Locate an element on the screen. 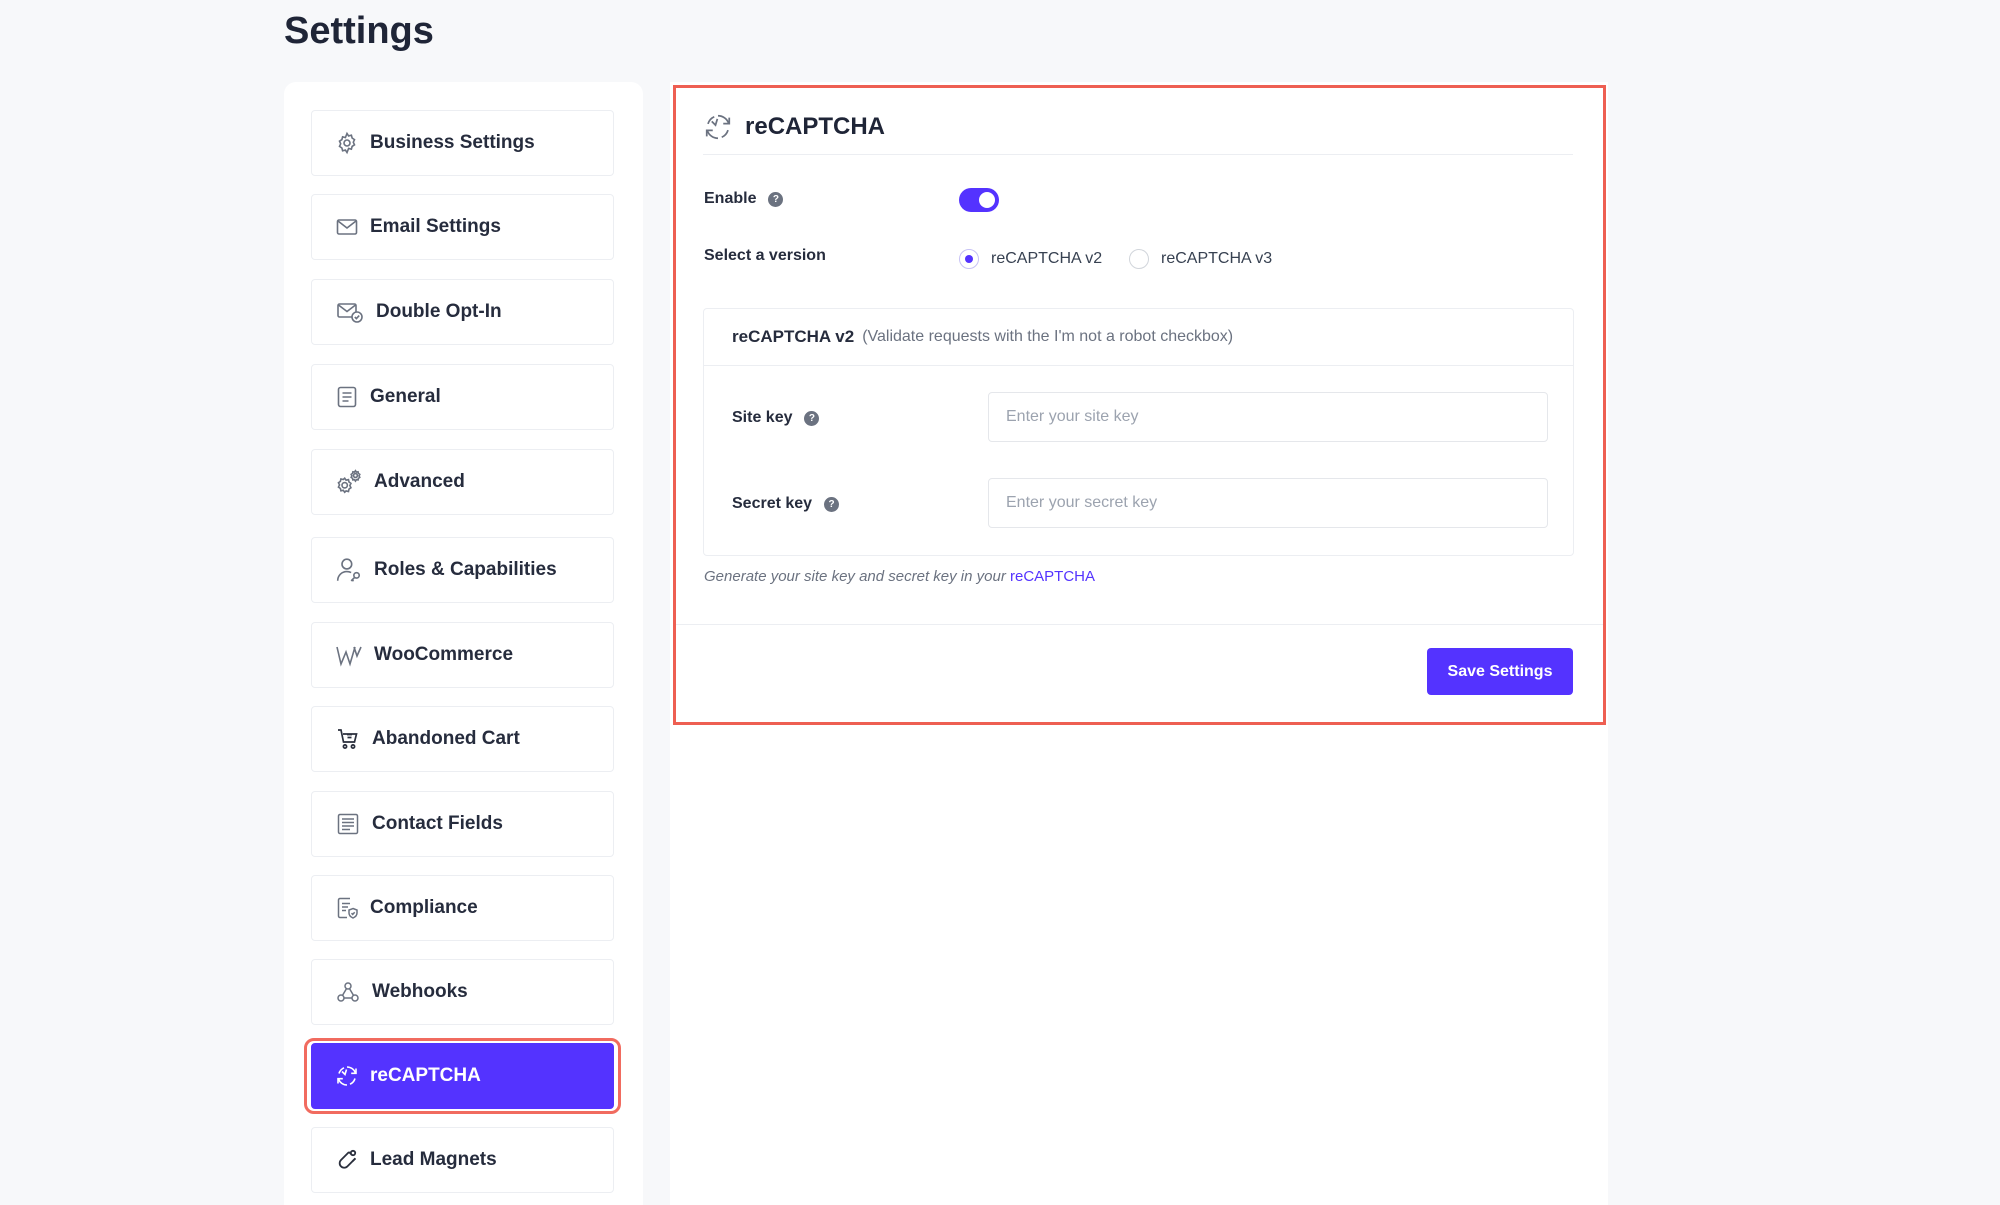  sidebar-item-label: Roles & Capabilities is located at coordinates (465, 569).